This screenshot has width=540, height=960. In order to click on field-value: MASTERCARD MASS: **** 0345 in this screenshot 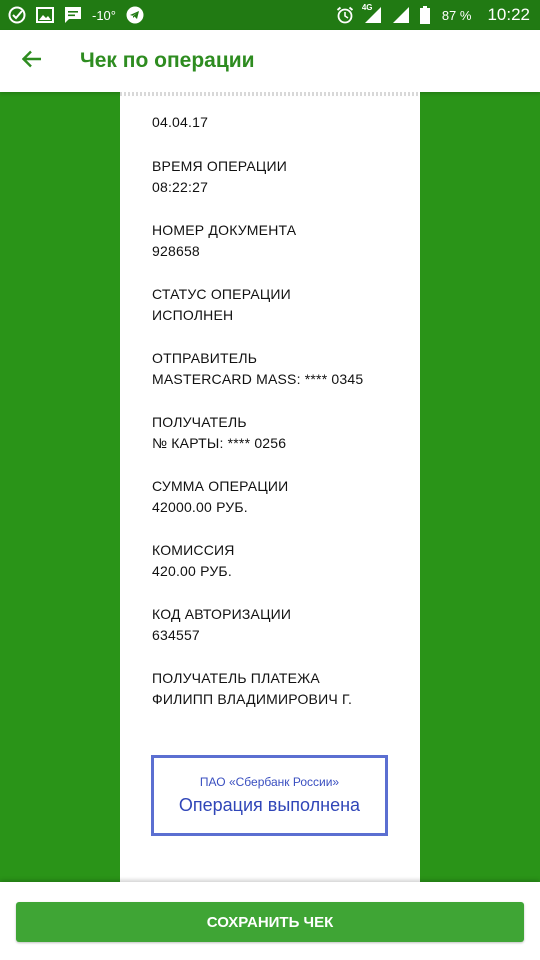, I will do `click(258, 379)`.